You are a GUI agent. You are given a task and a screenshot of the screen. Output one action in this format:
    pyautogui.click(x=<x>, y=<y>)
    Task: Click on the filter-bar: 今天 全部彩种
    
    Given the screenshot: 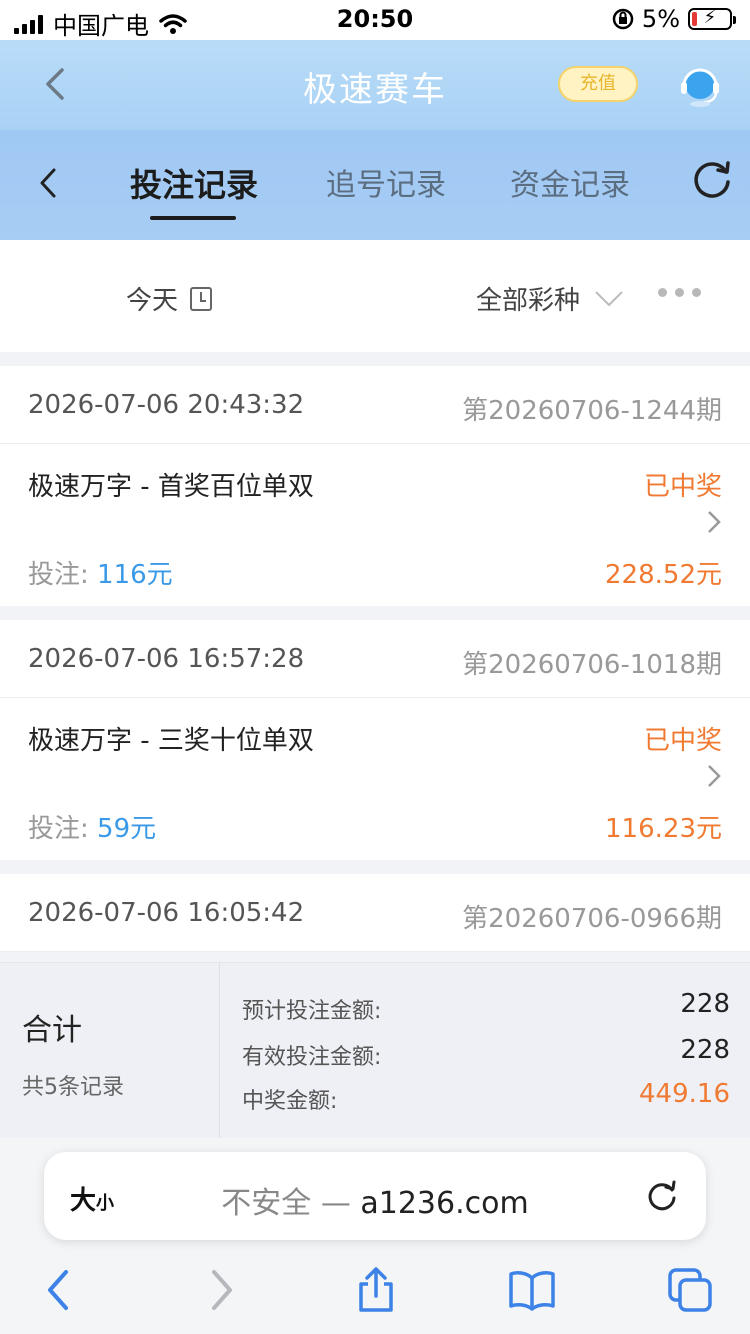 What is the action you would take?
    pyautogui.click(x=375, y=296)
    